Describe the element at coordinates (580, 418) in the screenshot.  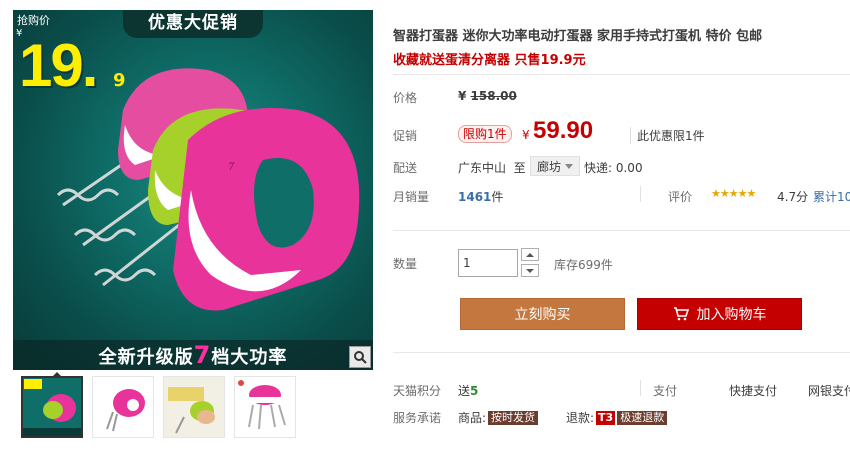
I see `service-refund-label: 退款:` at that location.